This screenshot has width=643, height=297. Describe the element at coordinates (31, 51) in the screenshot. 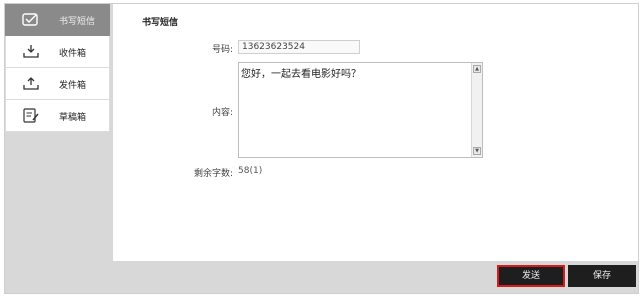

I see `inbox-icon` at that location.